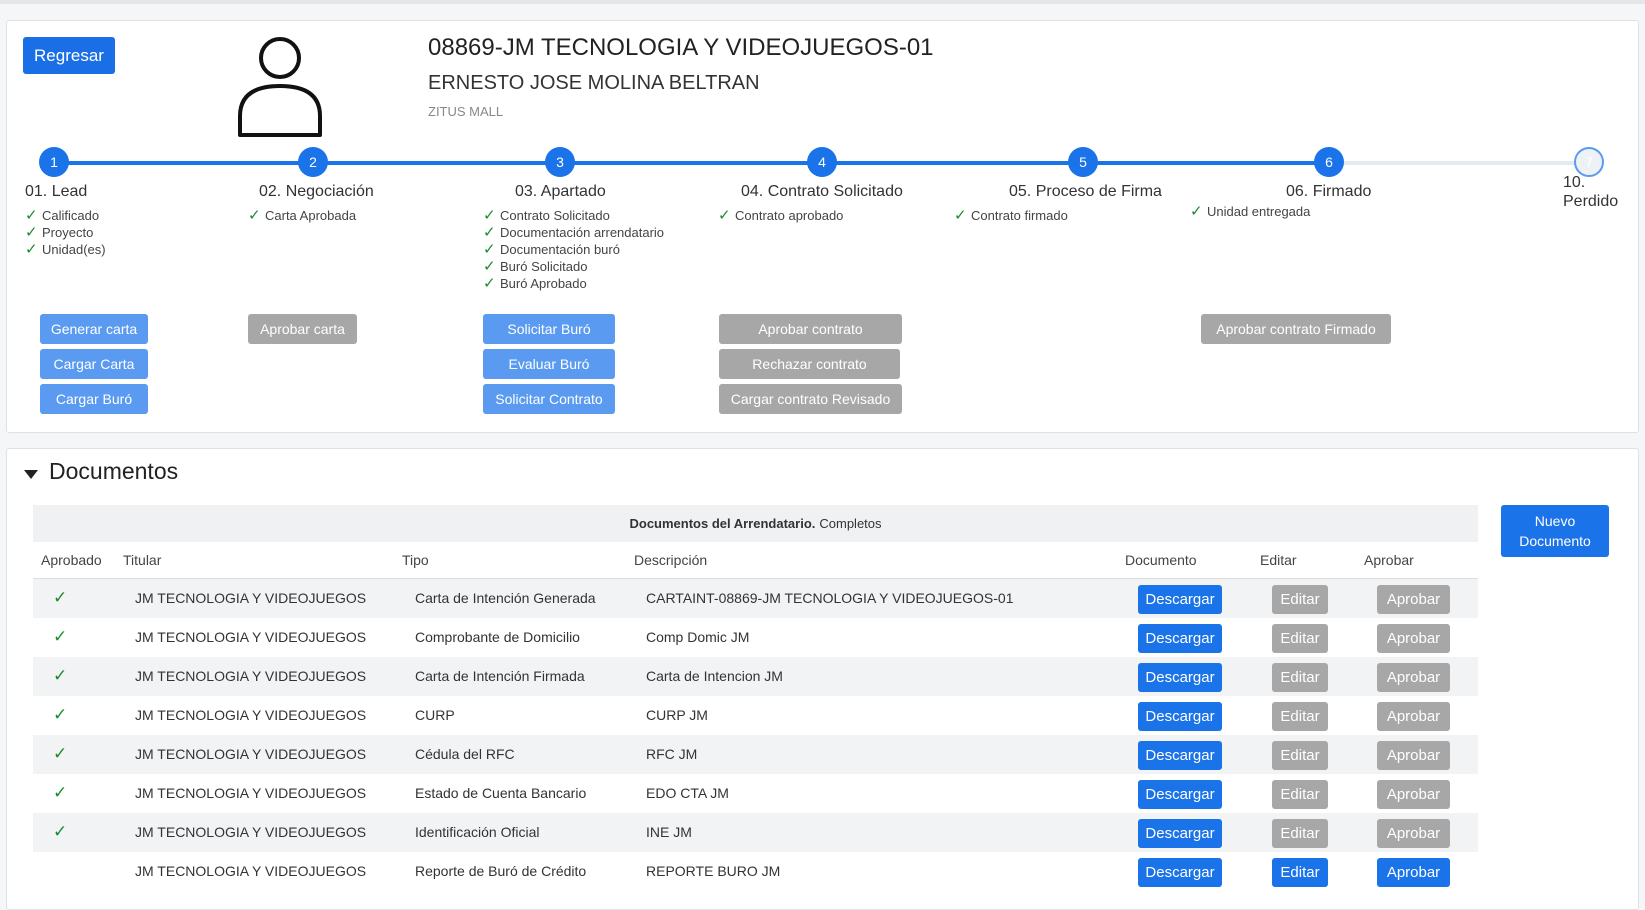  Describe the element at coordinates (713, 871) in the screenshot. I see `cell-descripcion: REPORTE BURO JM` at that location.